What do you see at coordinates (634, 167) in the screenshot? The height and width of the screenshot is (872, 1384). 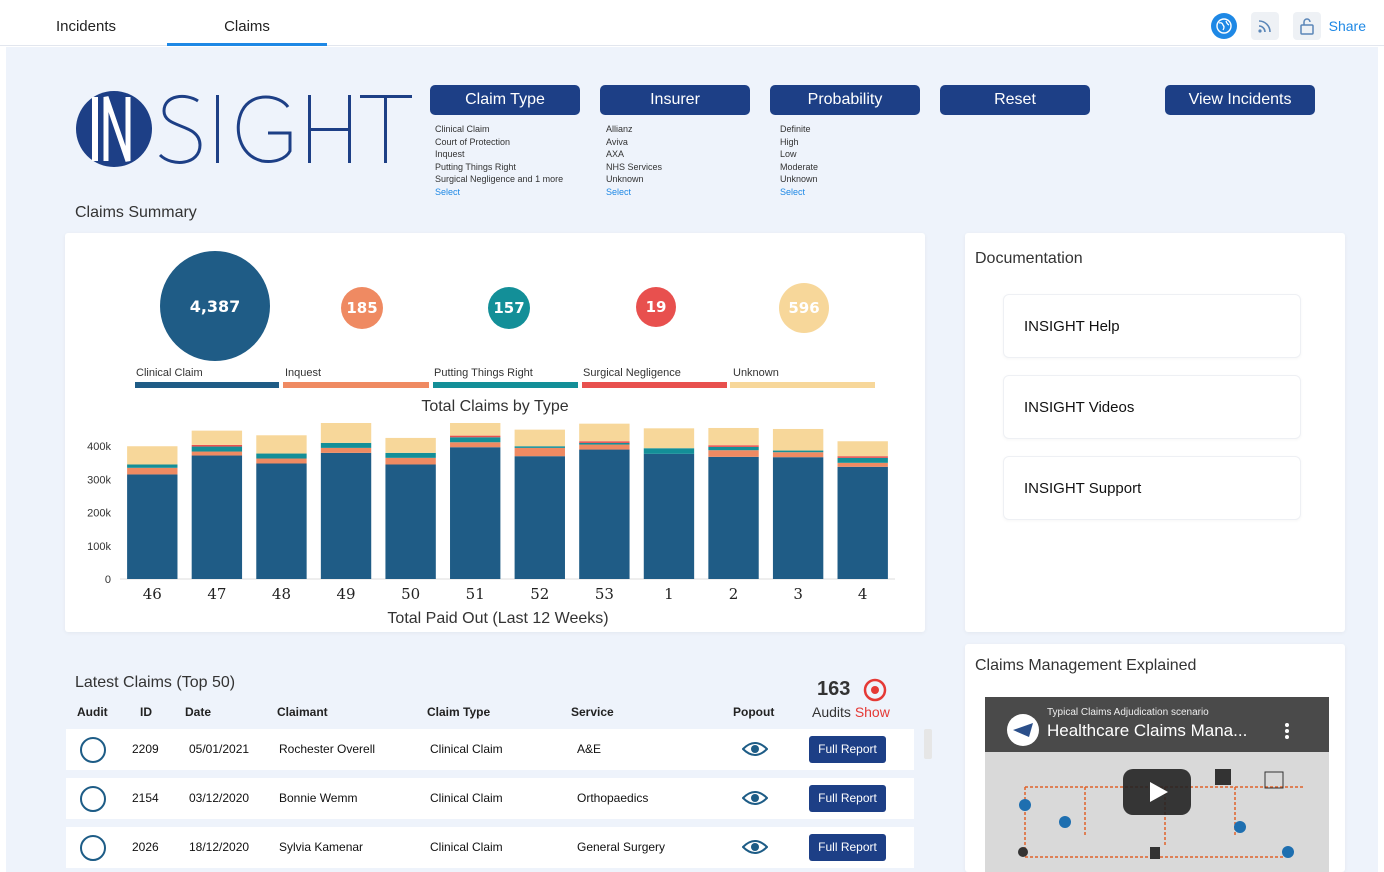 I see `filter-option: NHS Services` at bounding box center [634, 167].